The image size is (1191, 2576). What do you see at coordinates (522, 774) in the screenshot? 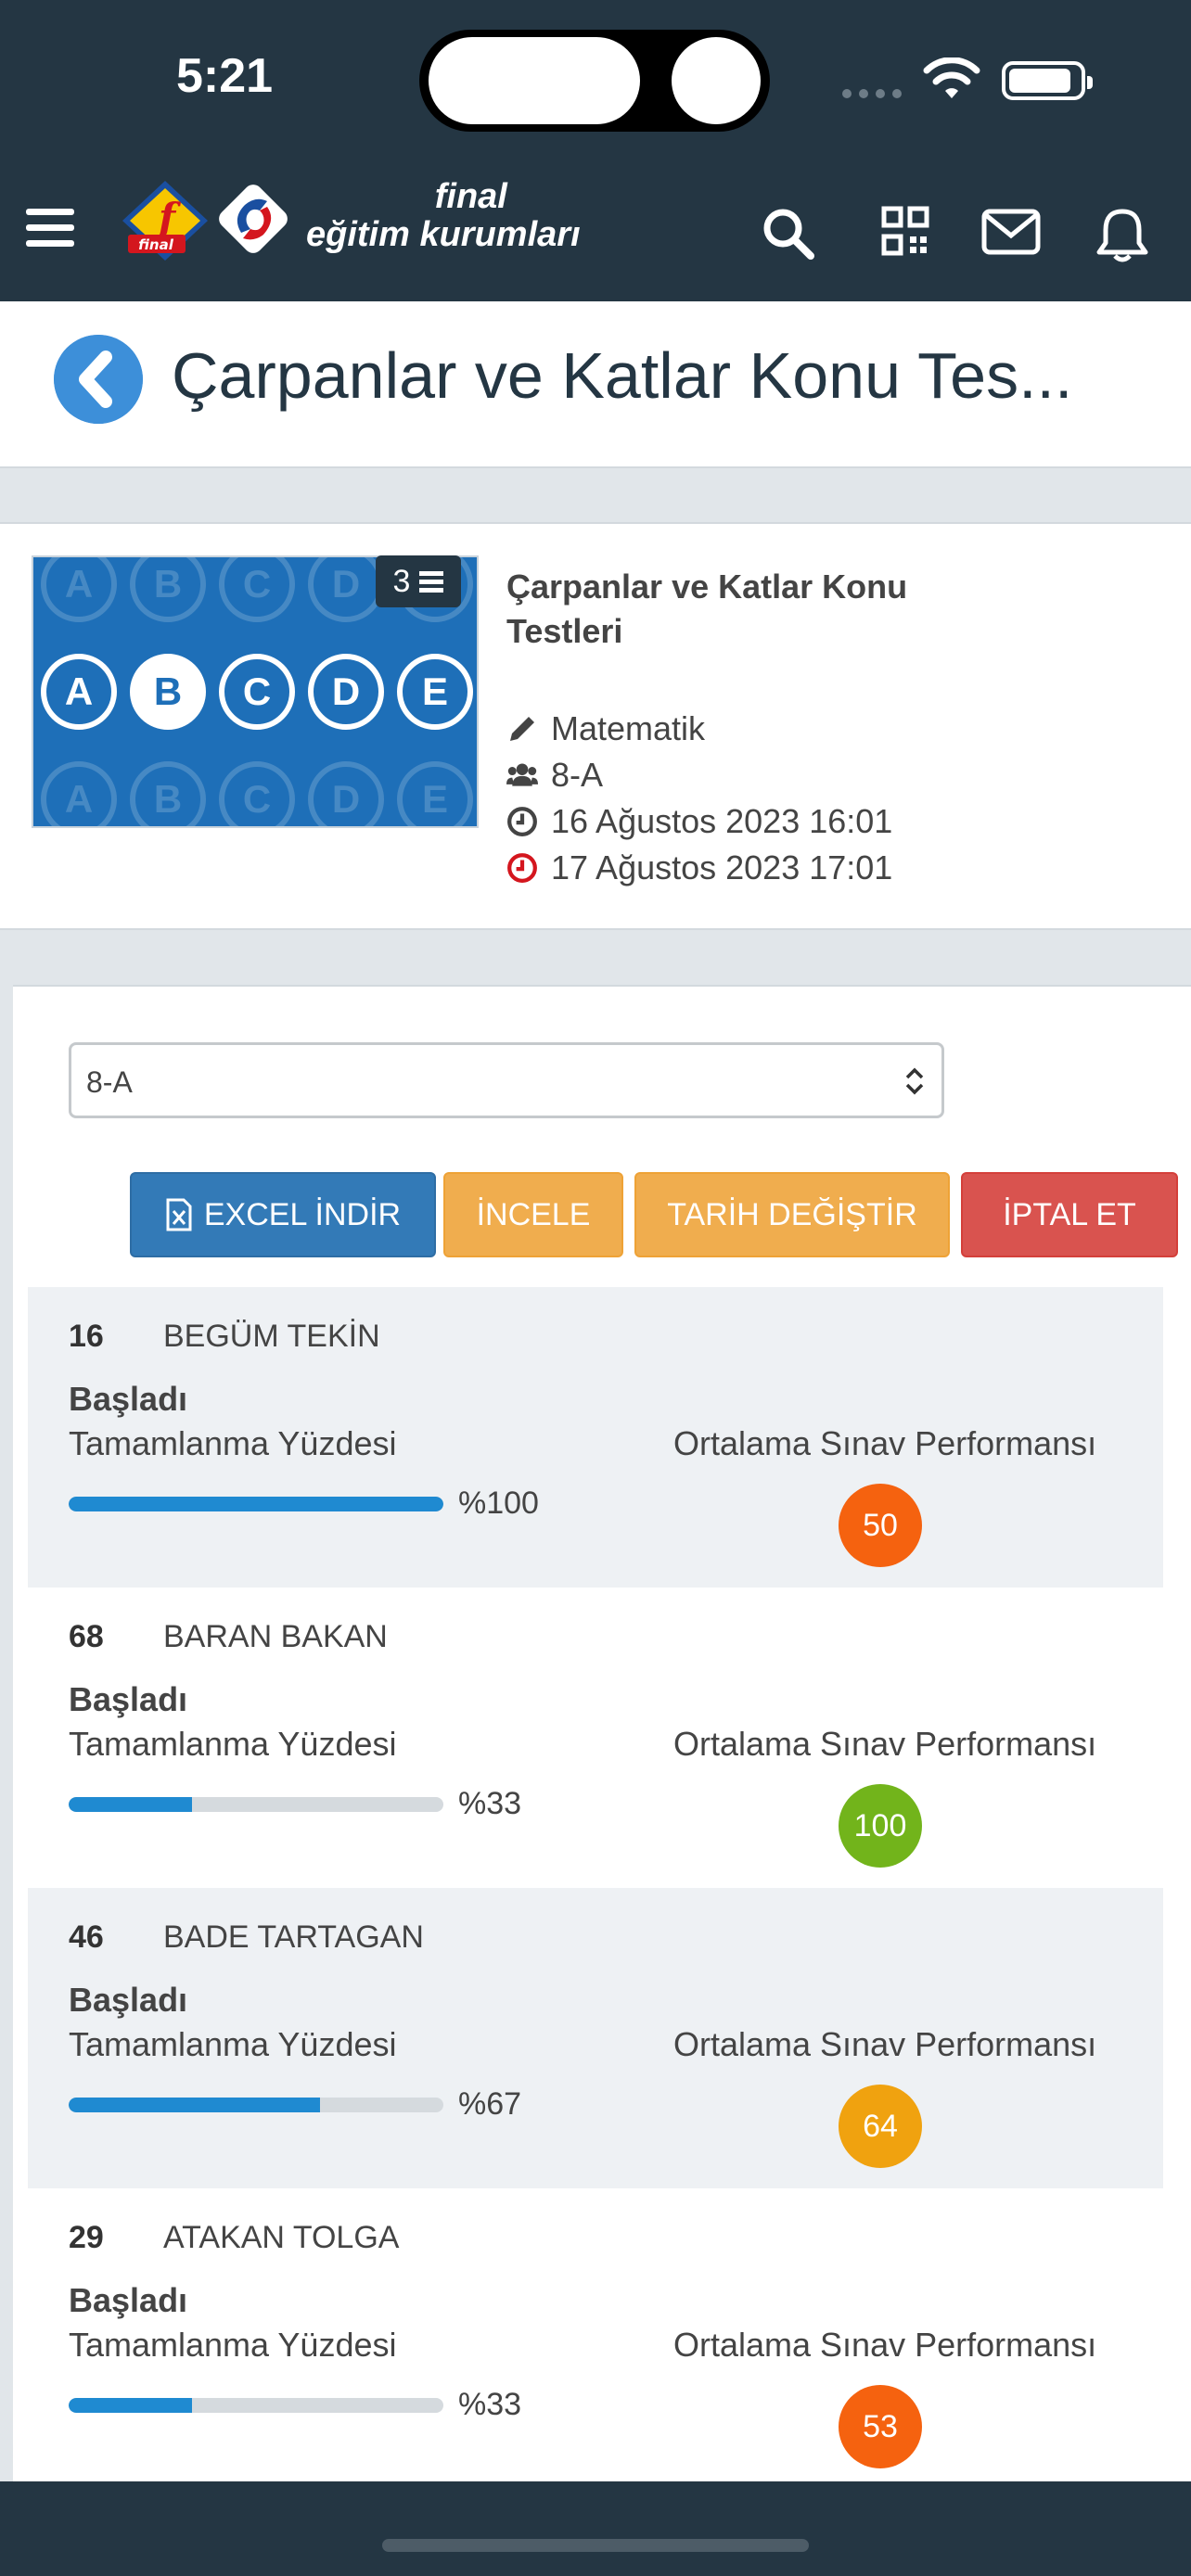
I see `users-icon` at bounding box center [522, 774].